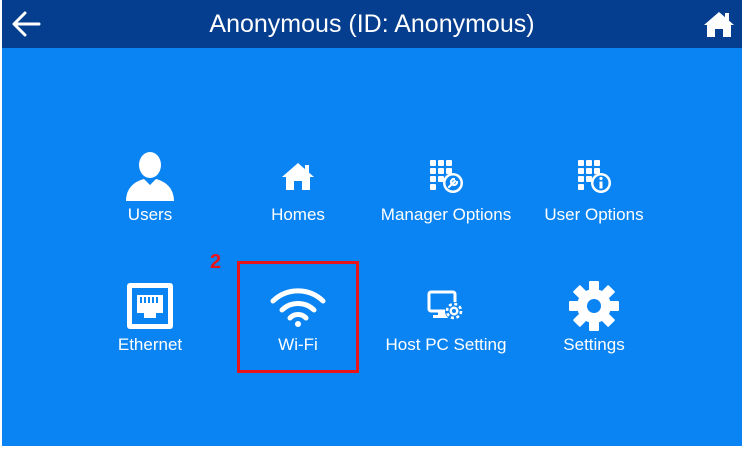 The height and width of the screenshot is (449, 744). I want to click on back-button, so click(26, 24).